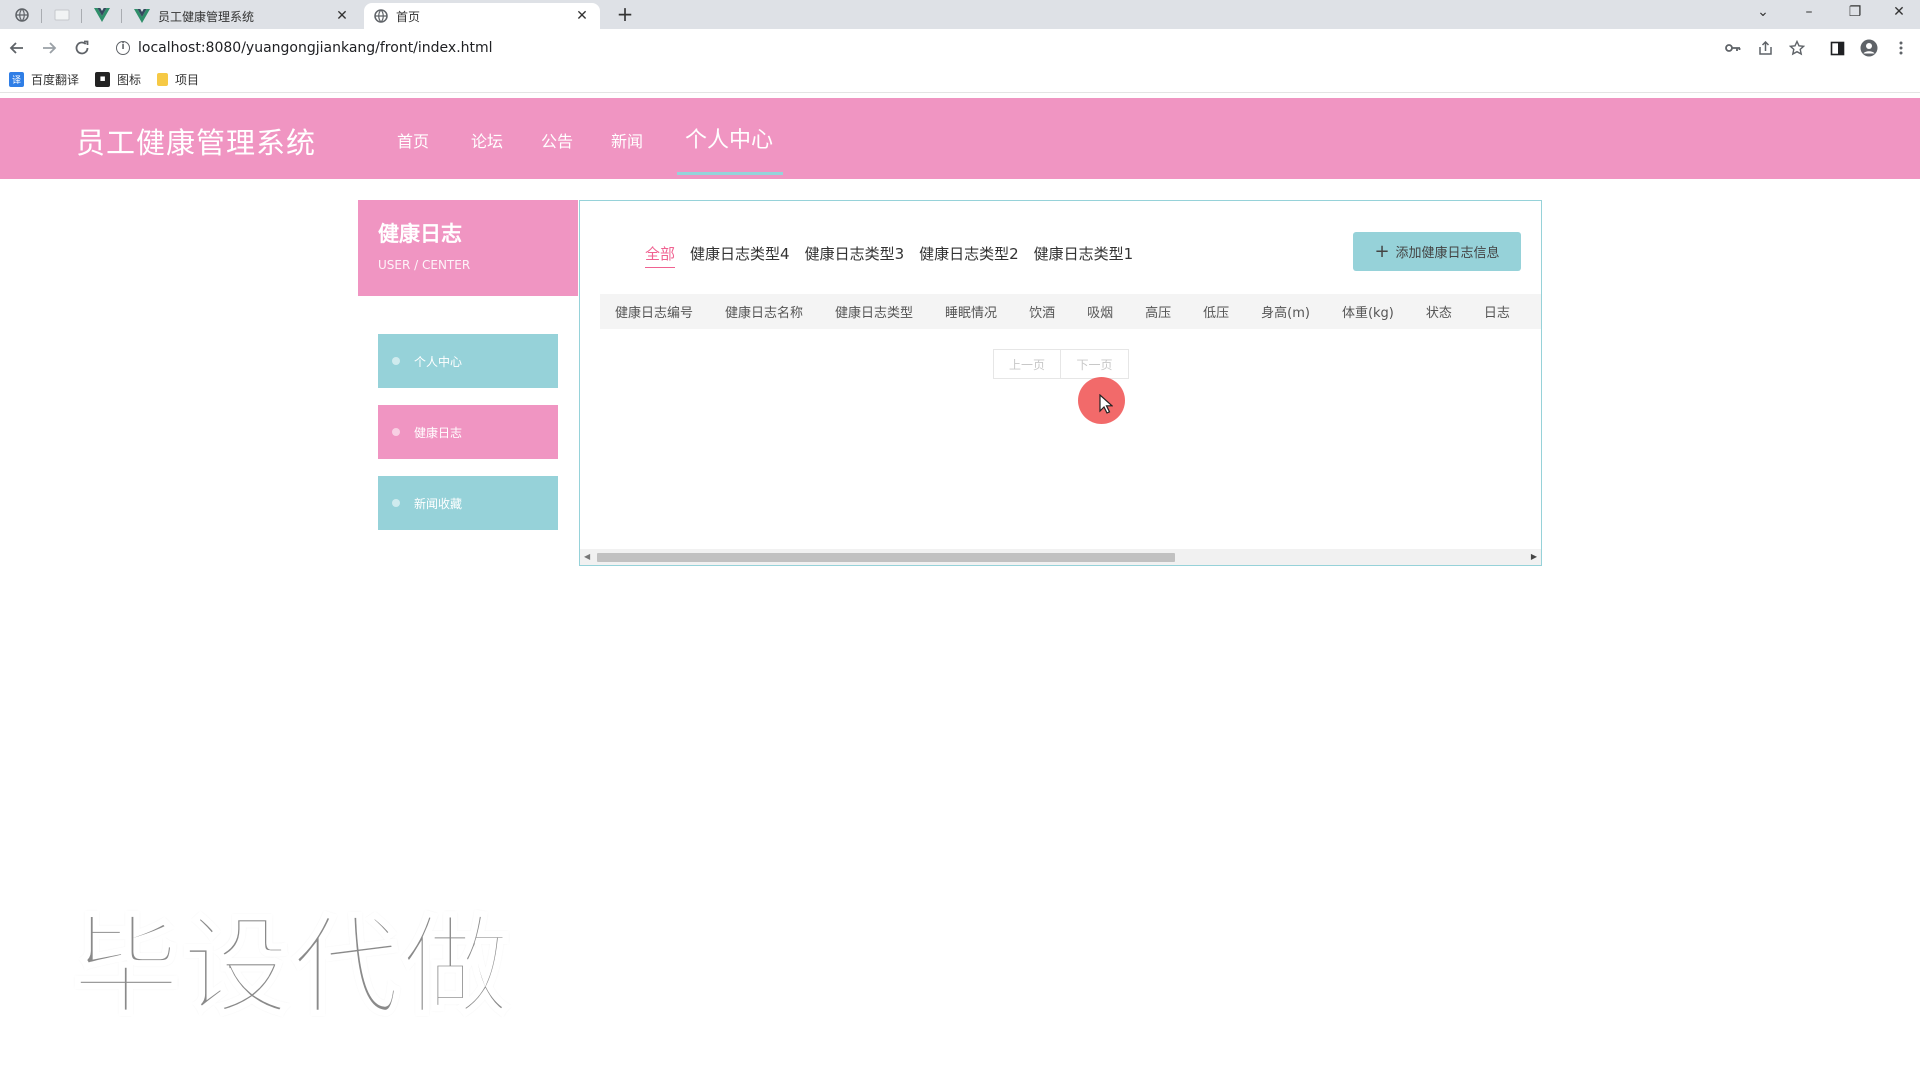  I want to click on image-icon: ▪, so click(103, 79).